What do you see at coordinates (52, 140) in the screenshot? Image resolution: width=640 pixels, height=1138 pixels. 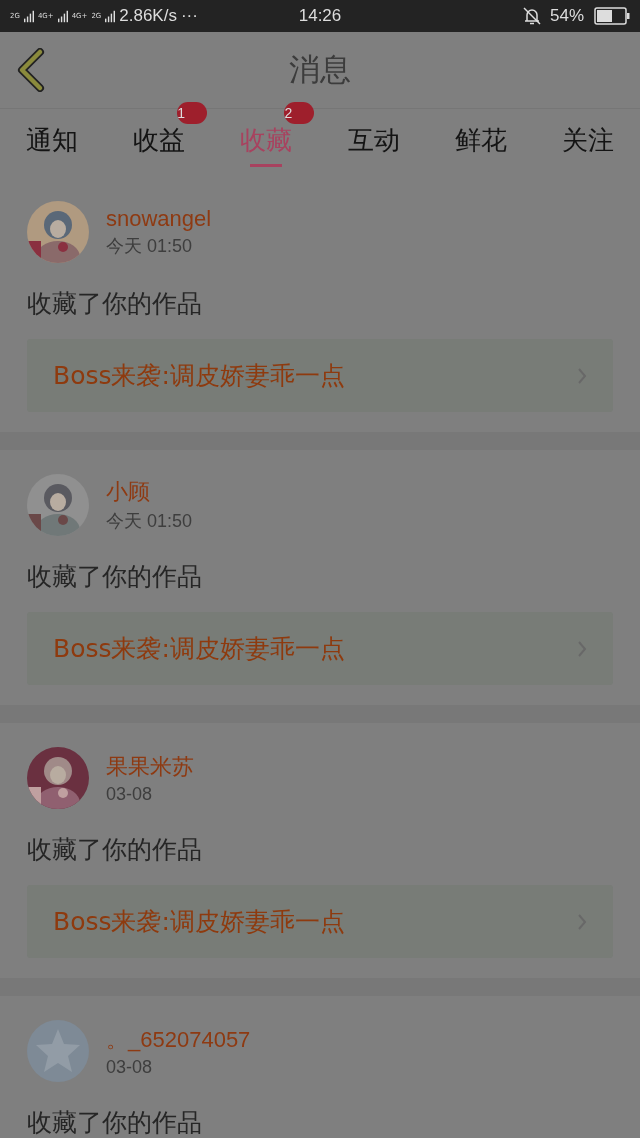 I see `tab: 通知` at bounding box center [52, 140].